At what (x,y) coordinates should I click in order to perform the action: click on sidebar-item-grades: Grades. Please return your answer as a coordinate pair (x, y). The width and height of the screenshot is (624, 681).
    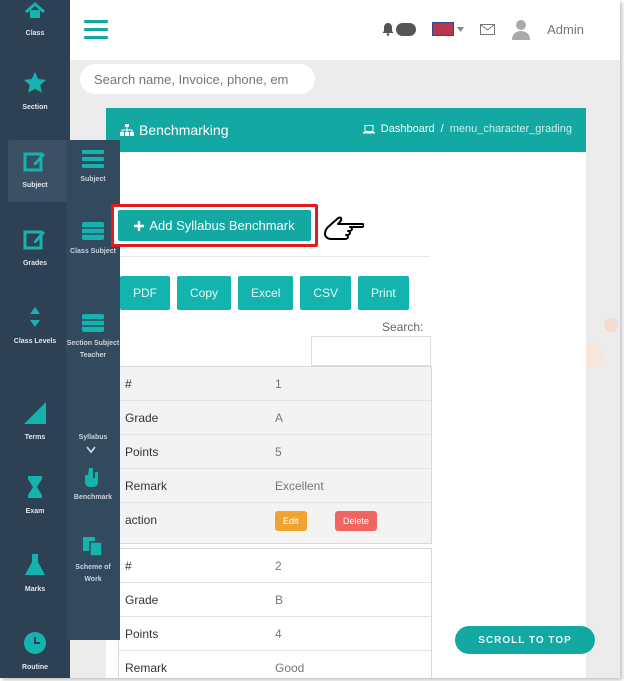
    Looking at the image, I should click on (35, 248).